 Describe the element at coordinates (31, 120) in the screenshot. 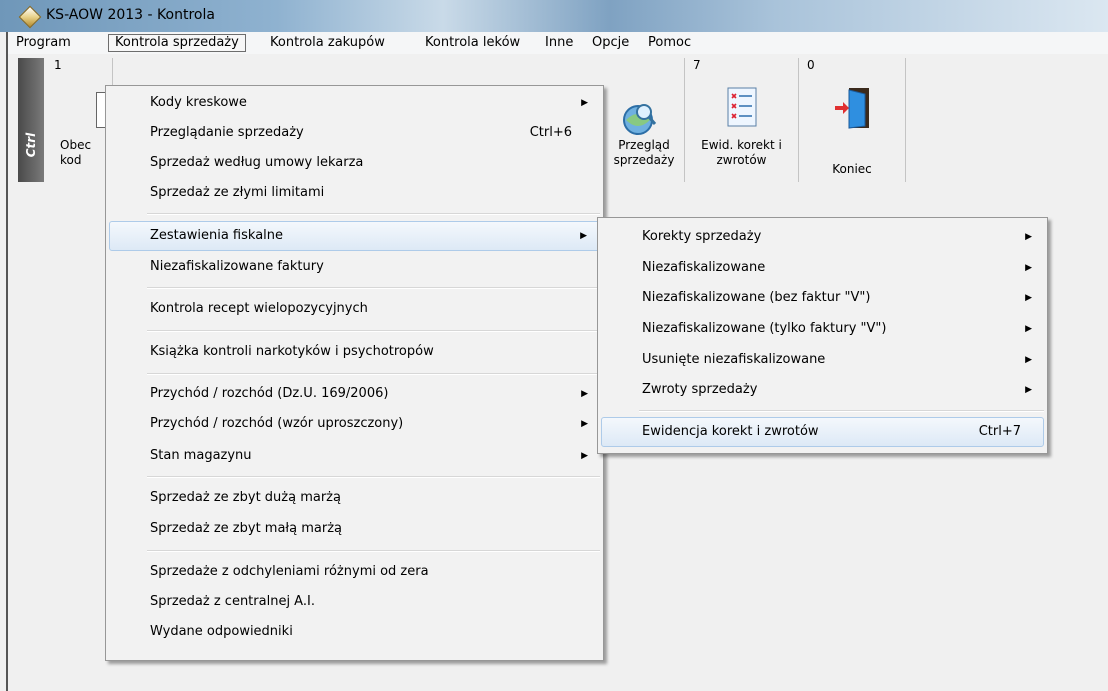

I see `ctrl-strip: Ctrl` at that location.